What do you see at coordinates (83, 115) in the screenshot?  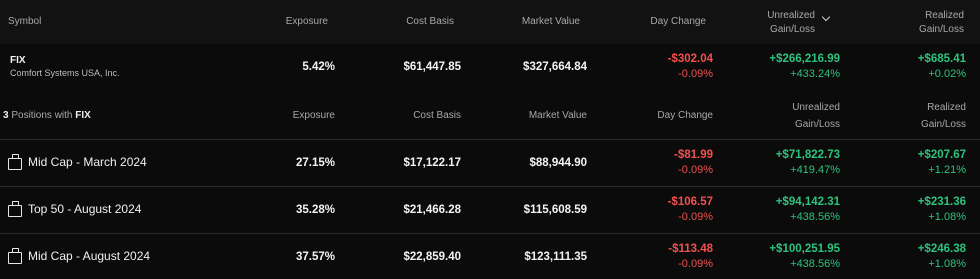 I see `positions-symbol: FIX` at bounding box center [83, 115].